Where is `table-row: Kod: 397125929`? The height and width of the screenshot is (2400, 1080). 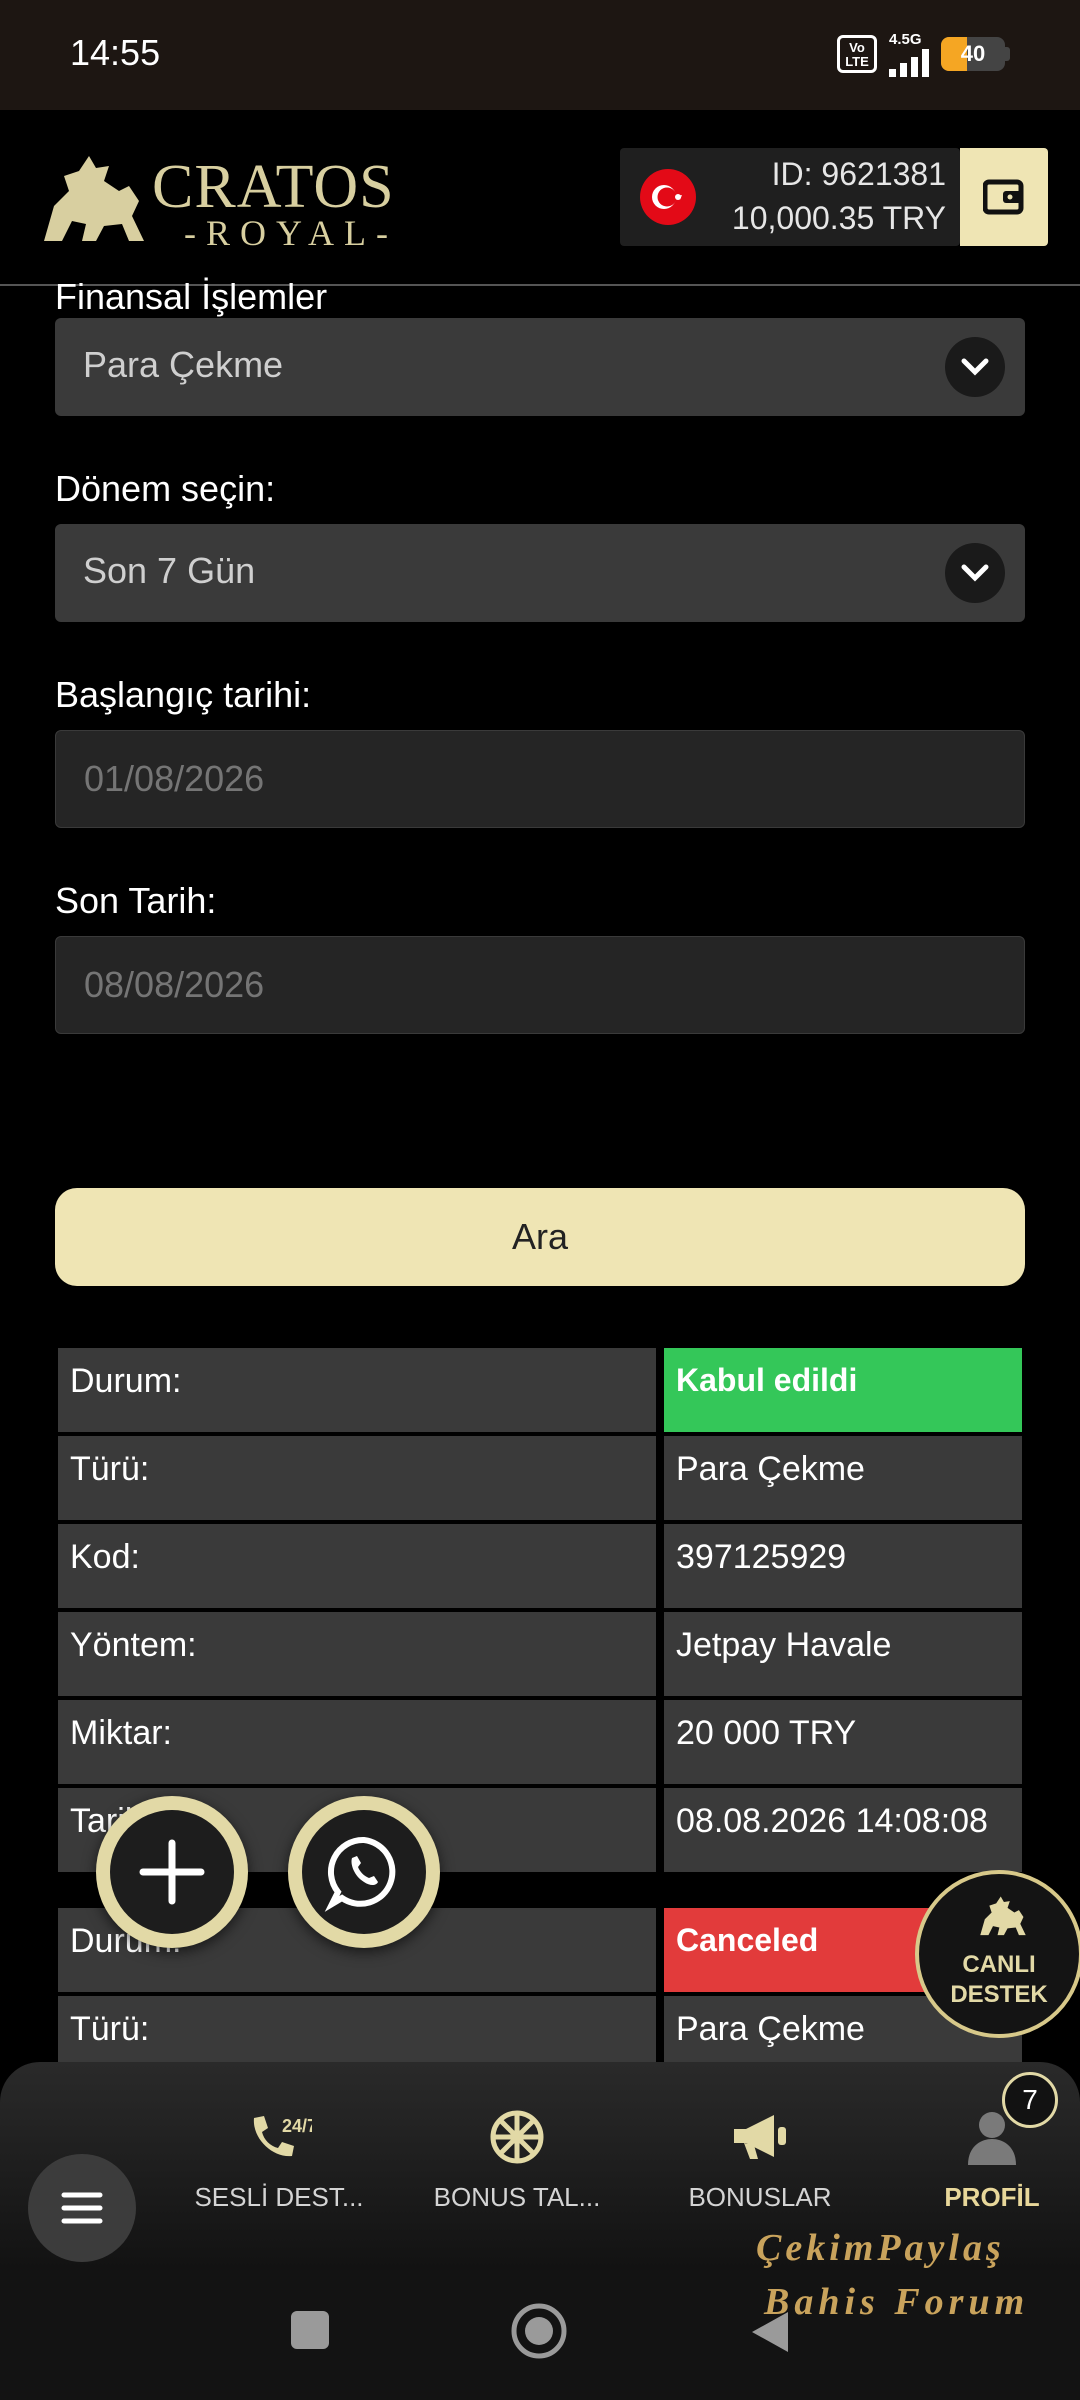
table-row: Kod: 397125929 is located at coordinates (540, 1566).